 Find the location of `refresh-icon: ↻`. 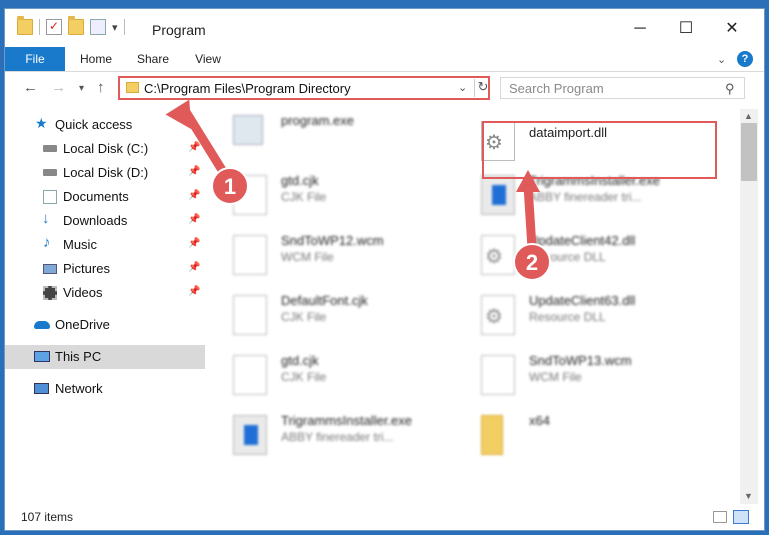

refresh-icon: ↻ is located at coordinates (482, 88).